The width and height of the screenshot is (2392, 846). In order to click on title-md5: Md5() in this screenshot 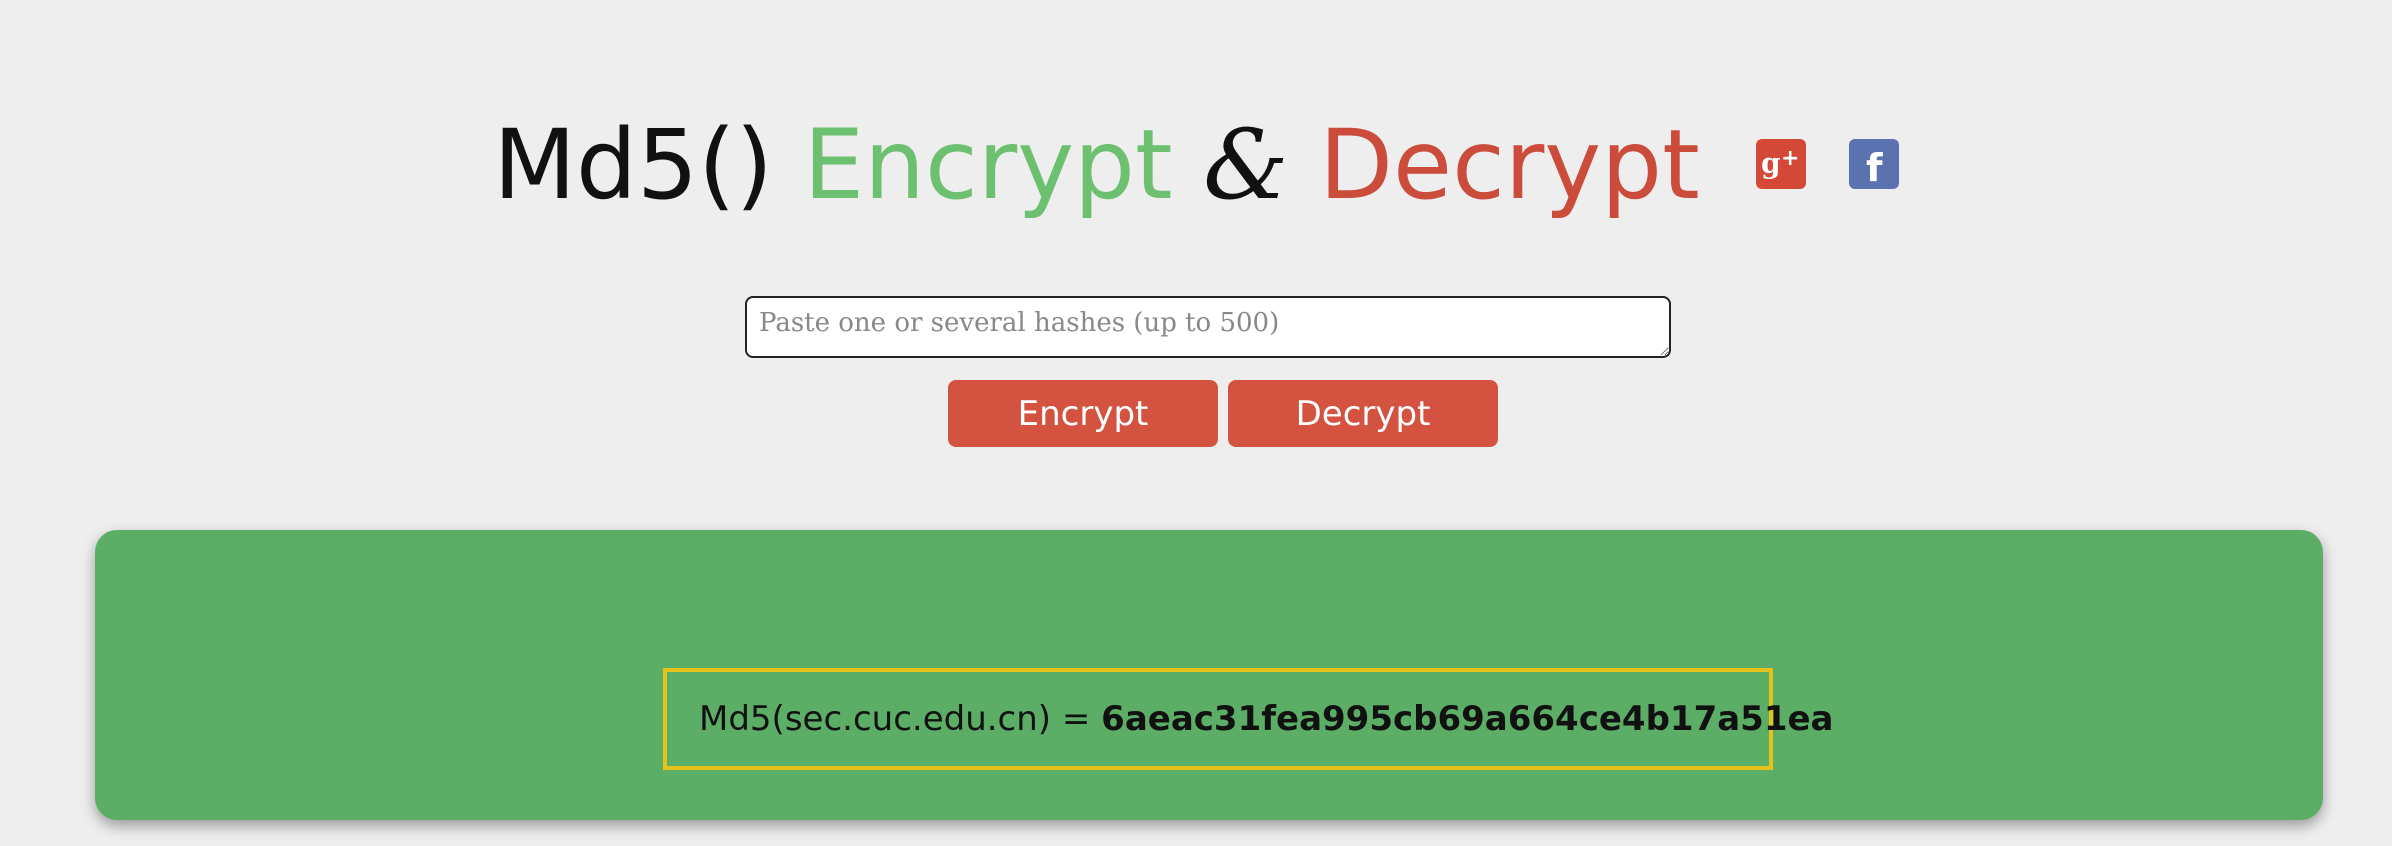, I will do `click(633, 165)`.